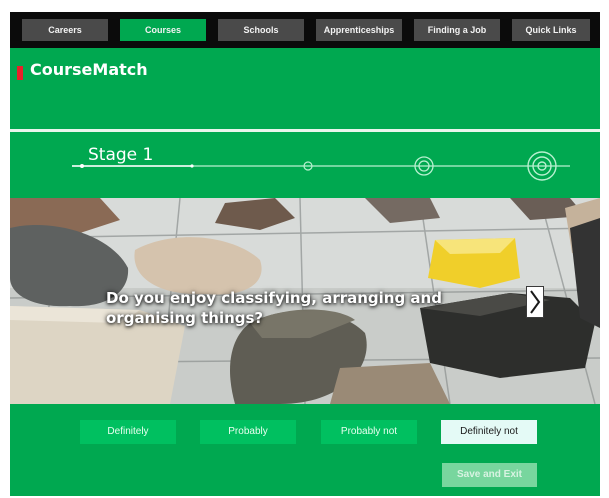 This screenshot has width=609, height=498. What do you see at coordinates (20, 73) in the screenshot?
I see `brand-accent-bar` at bounding box center [20, 73].